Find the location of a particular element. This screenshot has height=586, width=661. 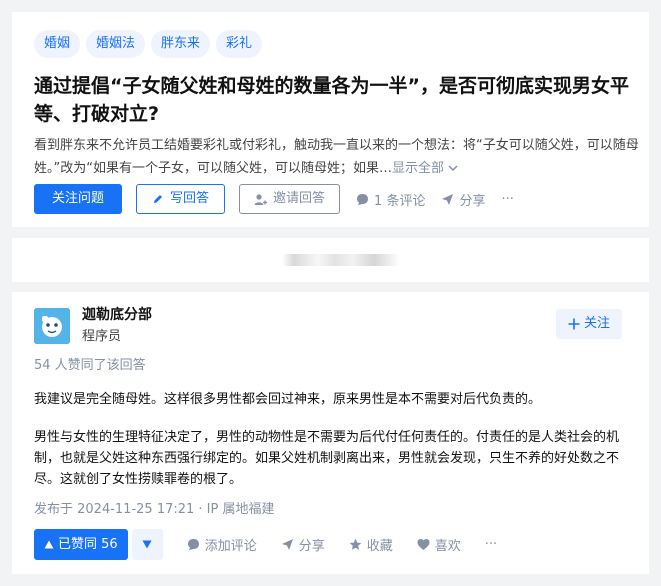

share-button: 分享 is located at coordinates (463, 199).